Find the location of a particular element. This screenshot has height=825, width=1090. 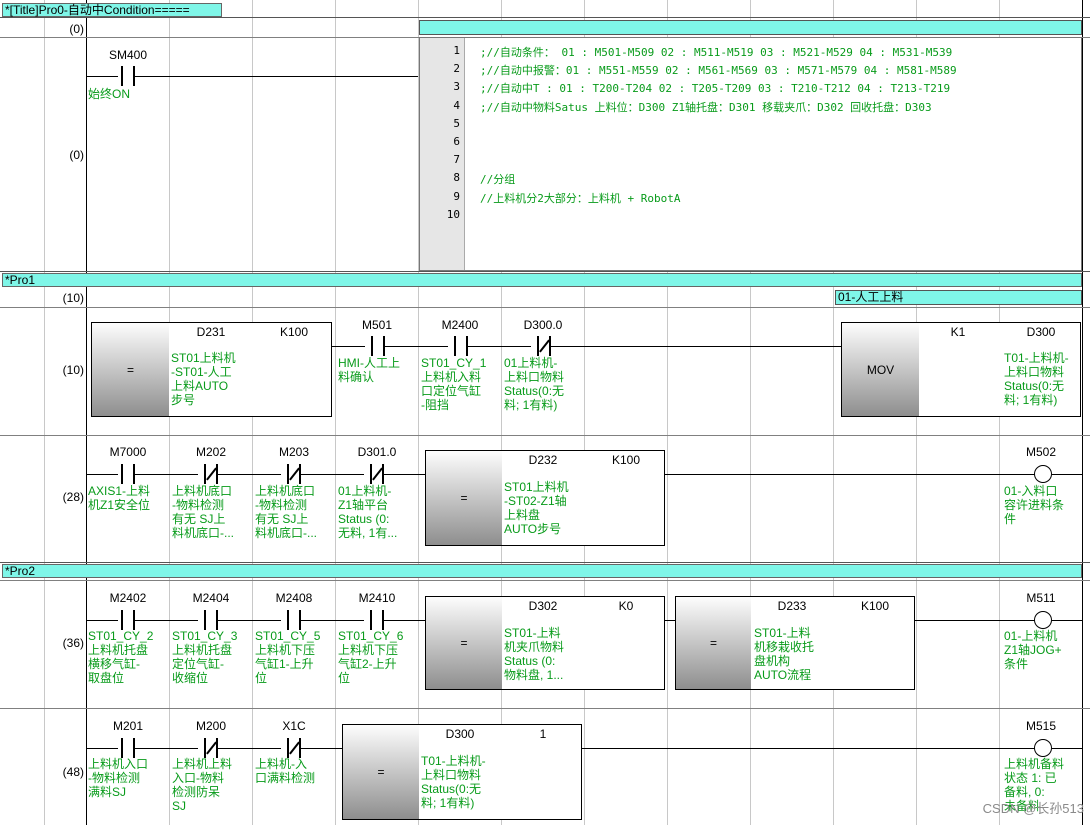

note-line-text: //上料机分2大部分：上料机 + RobotA is located at coordinates (580, 198).